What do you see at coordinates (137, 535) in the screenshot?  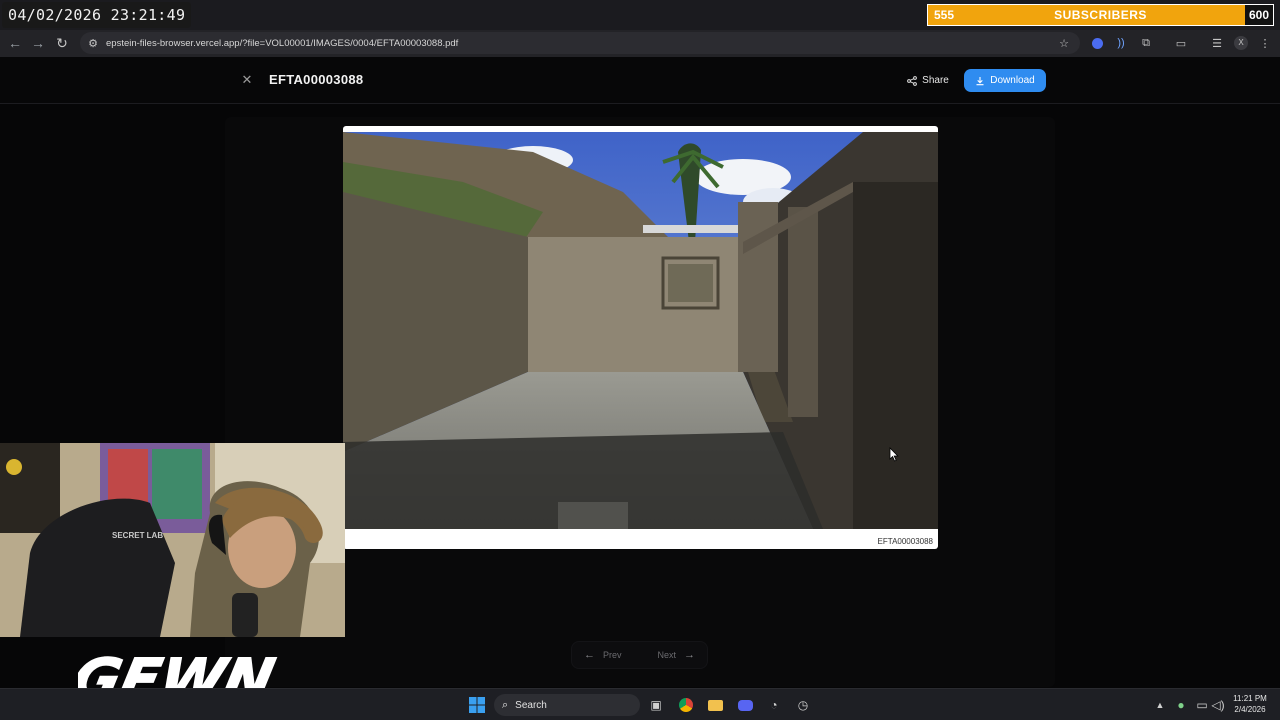 I see `chair-brand-text: SECRET LAB` at bounding box center [137, 535].